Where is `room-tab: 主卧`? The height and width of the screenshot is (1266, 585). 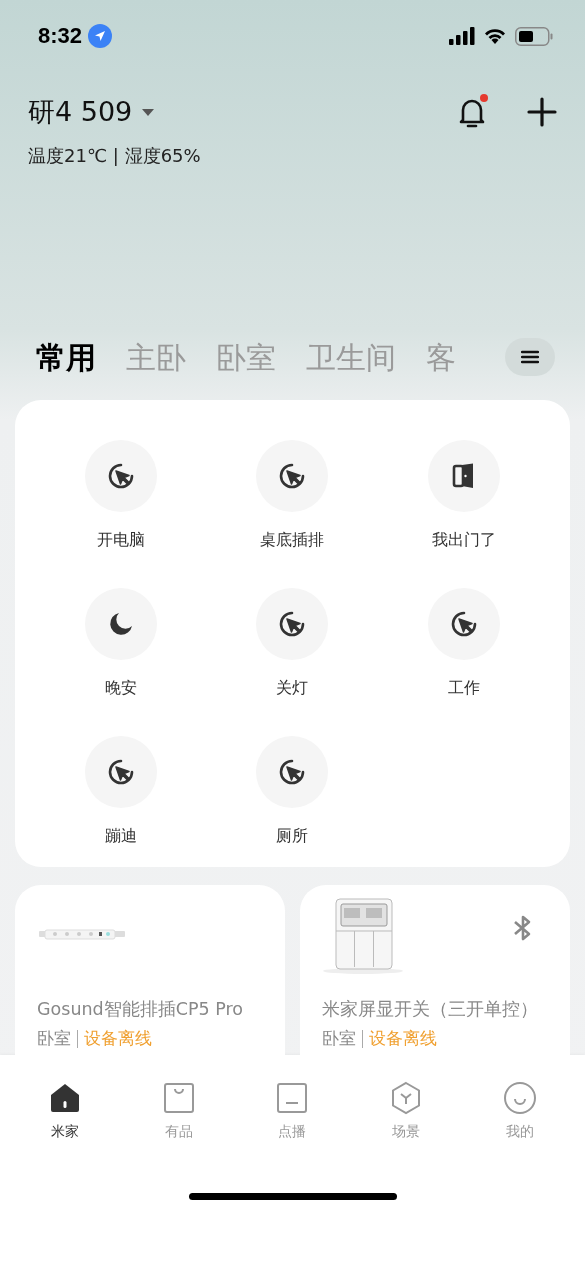 room-tab: 主卧 is located at coordinates (156, 358).